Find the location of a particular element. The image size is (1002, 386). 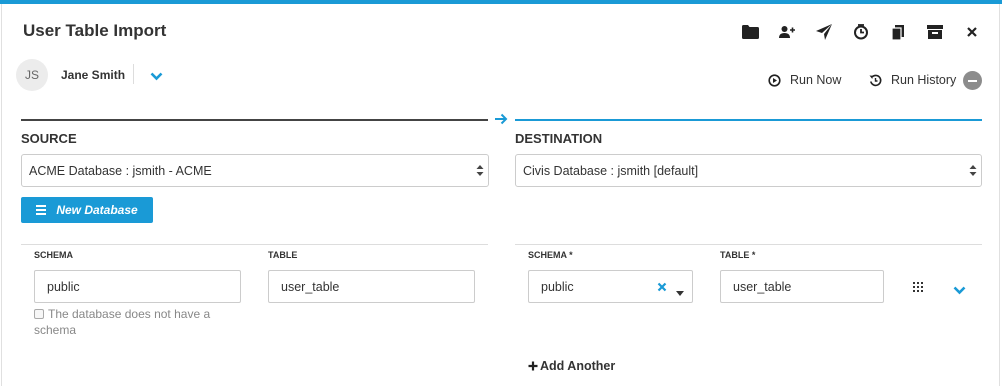

destination-fields-divider is located at coordinates (748, 244).